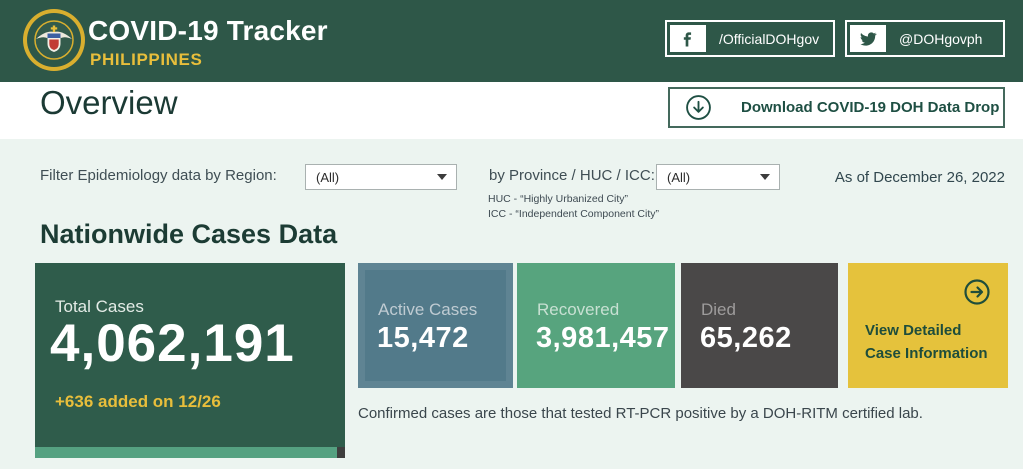 The height and width of the screenshot is (469, 1023). What do you see at coordinates (870, 107) in the screenshot?
I see `download-button-label: Download COVID-19 DOH Data Drop` at bounding box center [870, 107].